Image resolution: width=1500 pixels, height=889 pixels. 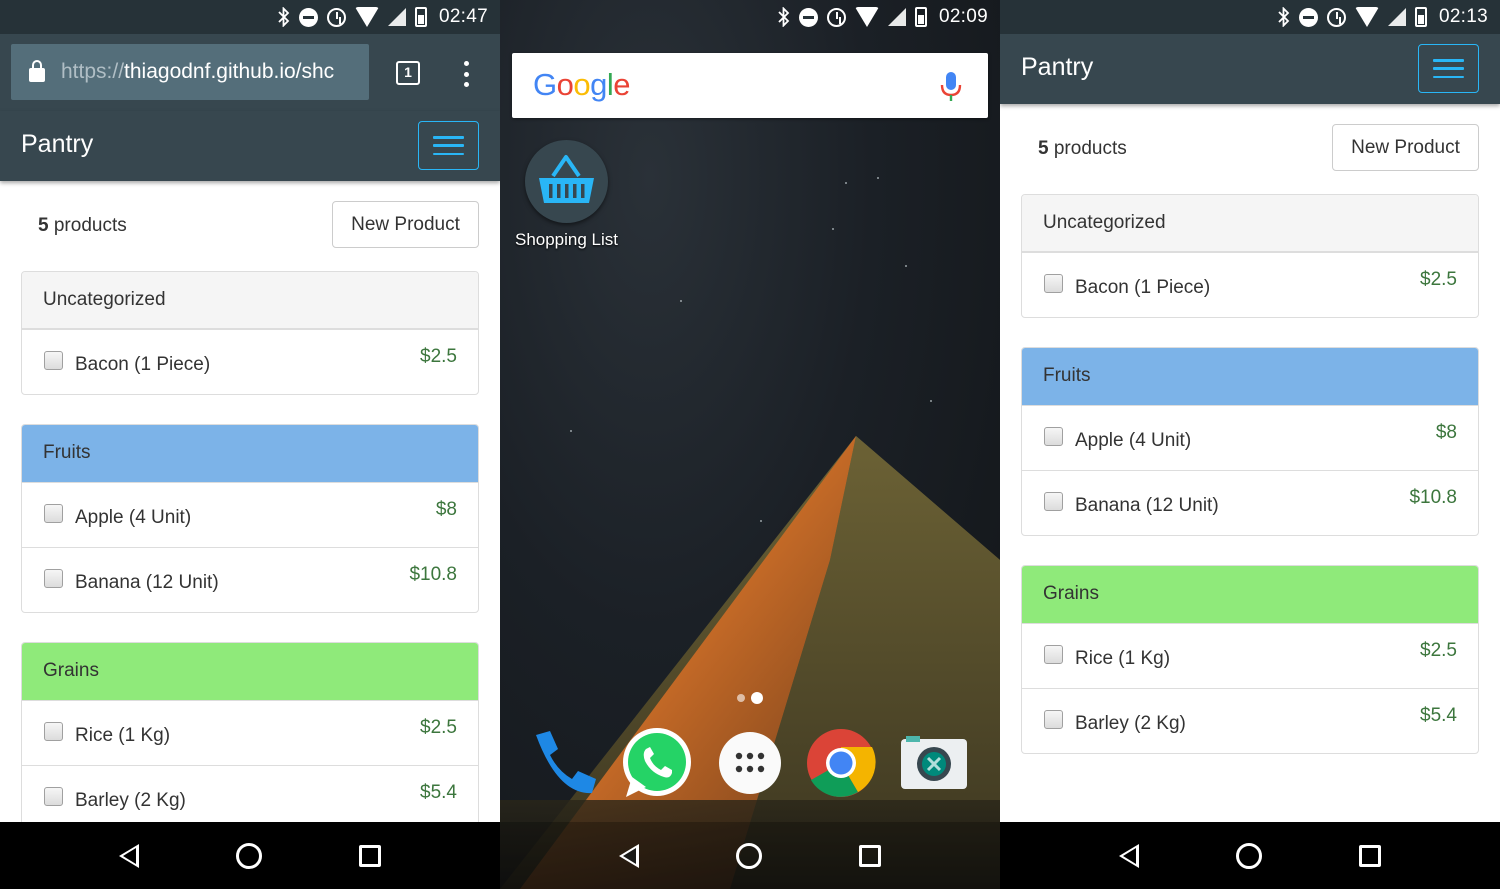 I want to click on app-drawer-icon, so click(x=750, y=763).